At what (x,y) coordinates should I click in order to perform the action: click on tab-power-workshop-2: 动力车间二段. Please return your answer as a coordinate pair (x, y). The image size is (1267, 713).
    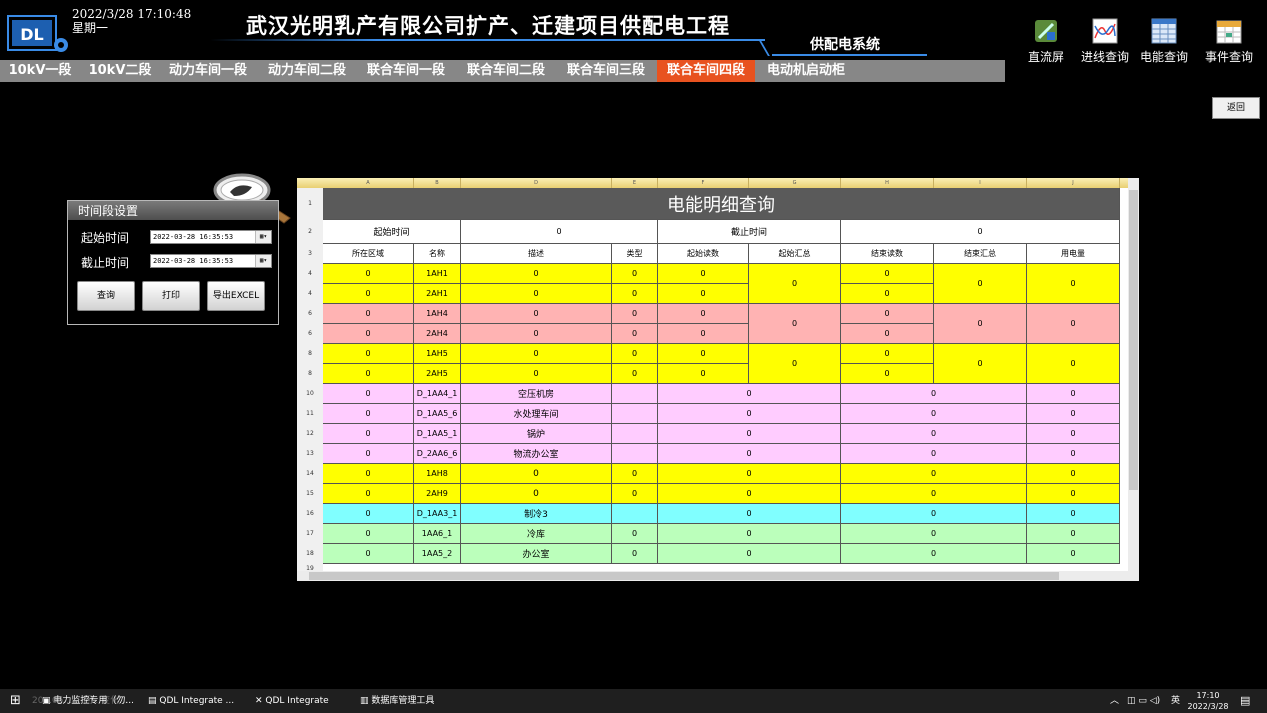
    Looking at the image, I should click on (307, 71).